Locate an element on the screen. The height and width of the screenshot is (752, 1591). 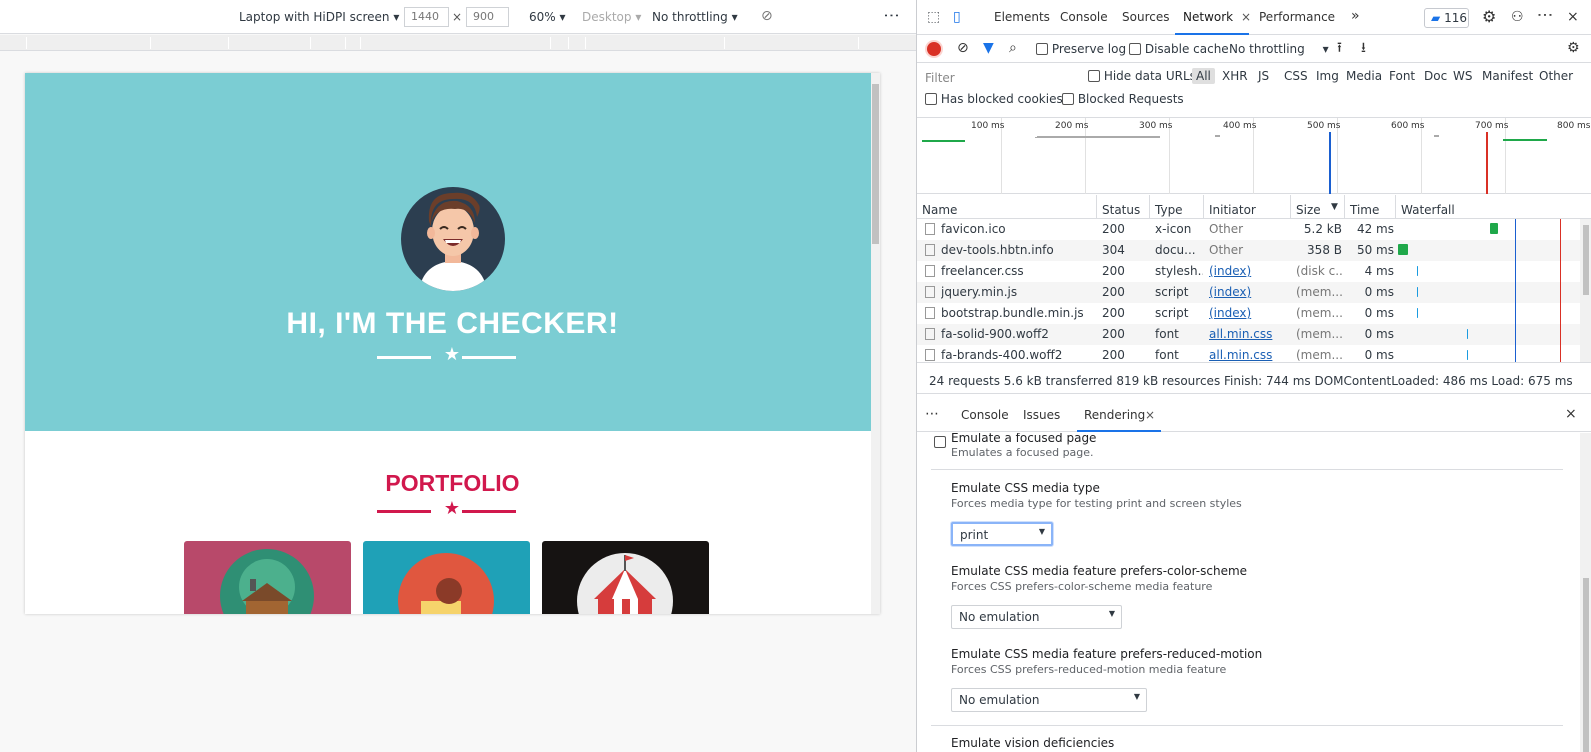
tab-elements: Elements is located at coordinates (1022, 17).